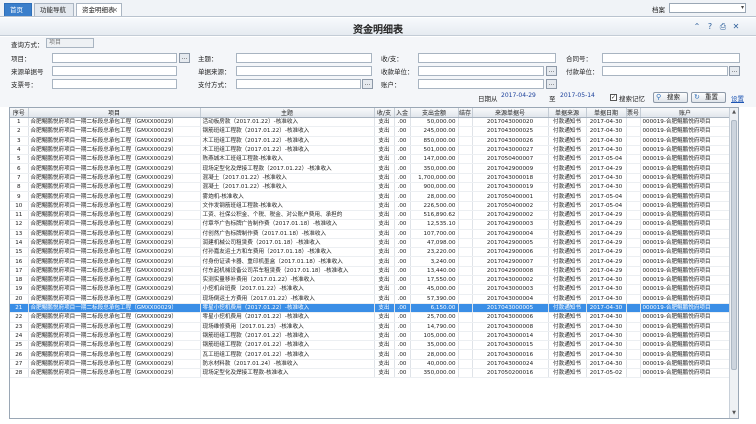 The image size is (756, 424). What do you see at coordinates (114, 71) in the screenshot?
I see `source-no-input` at bounding box center [114, 71].